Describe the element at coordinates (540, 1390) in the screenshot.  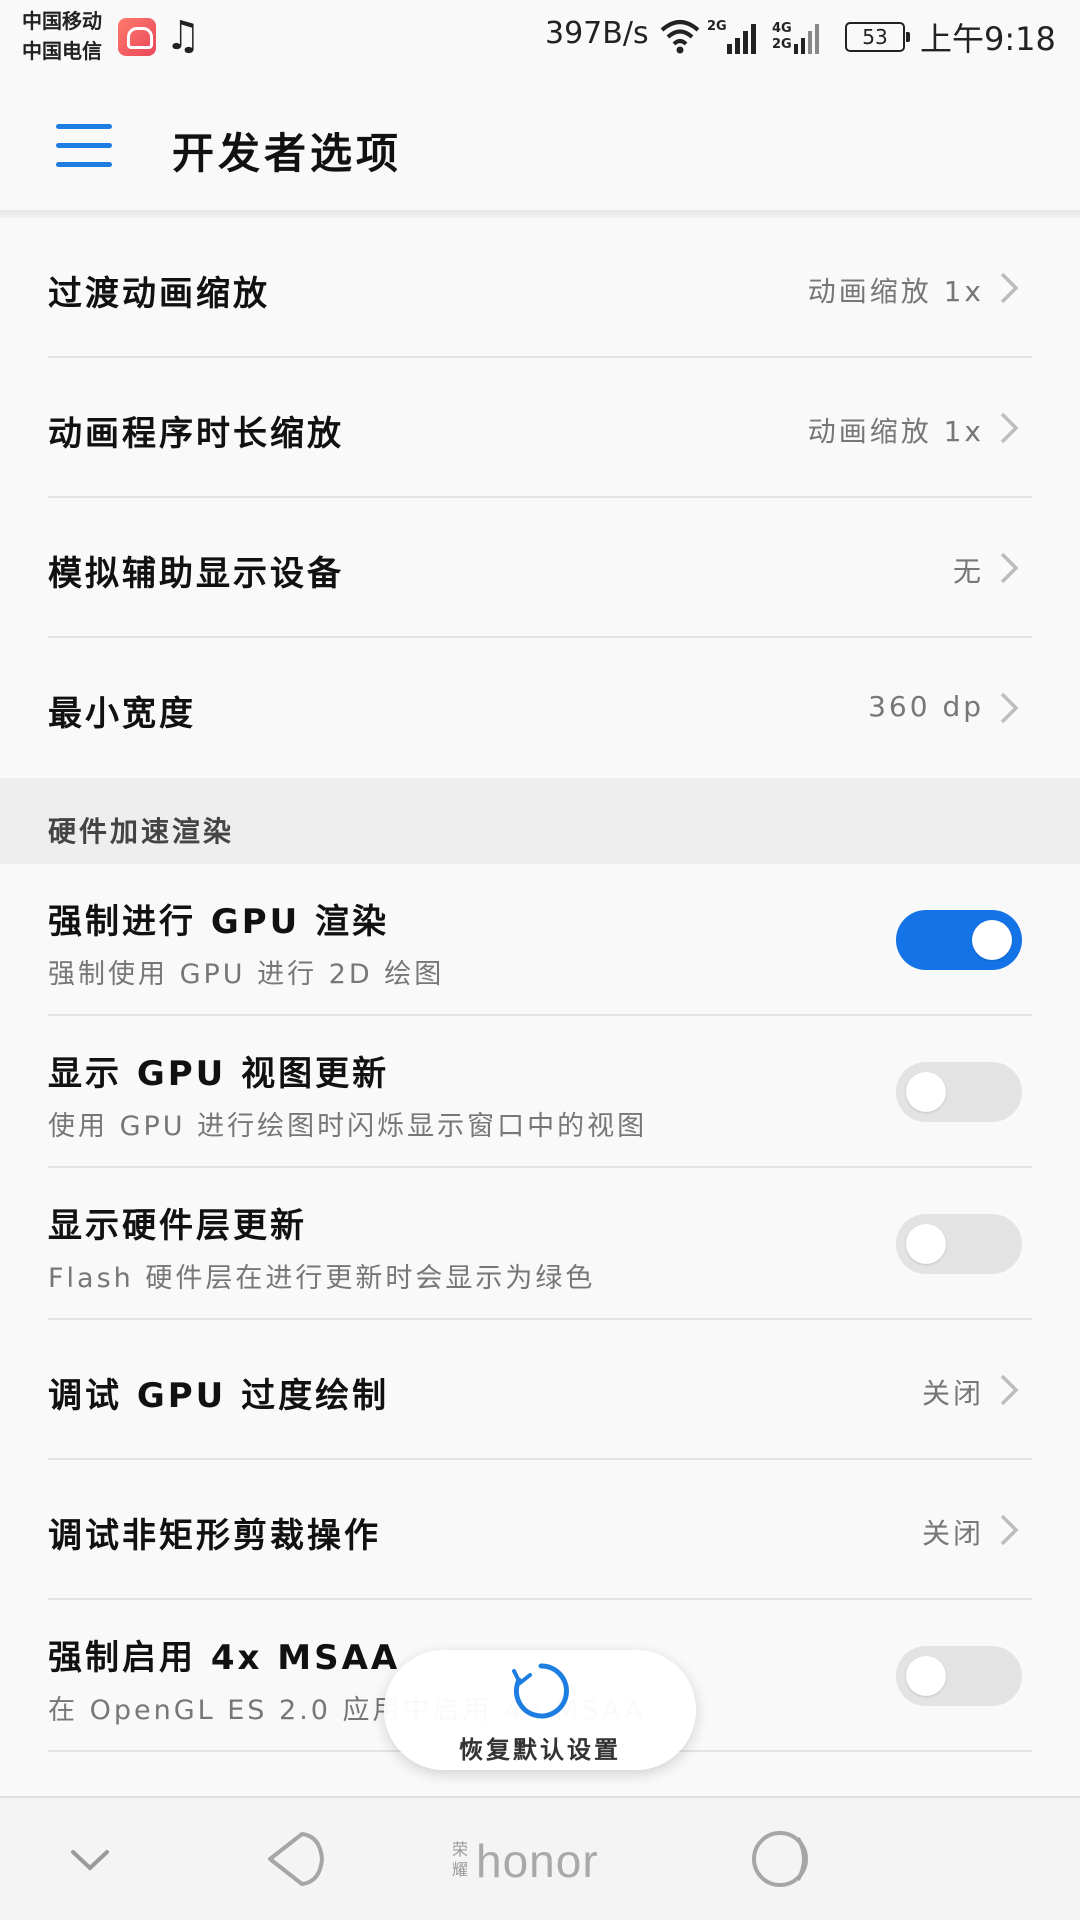
I see `setting-debug-gpu-overdraw: 调试 GPU 过度绘制 关闭` at that location.